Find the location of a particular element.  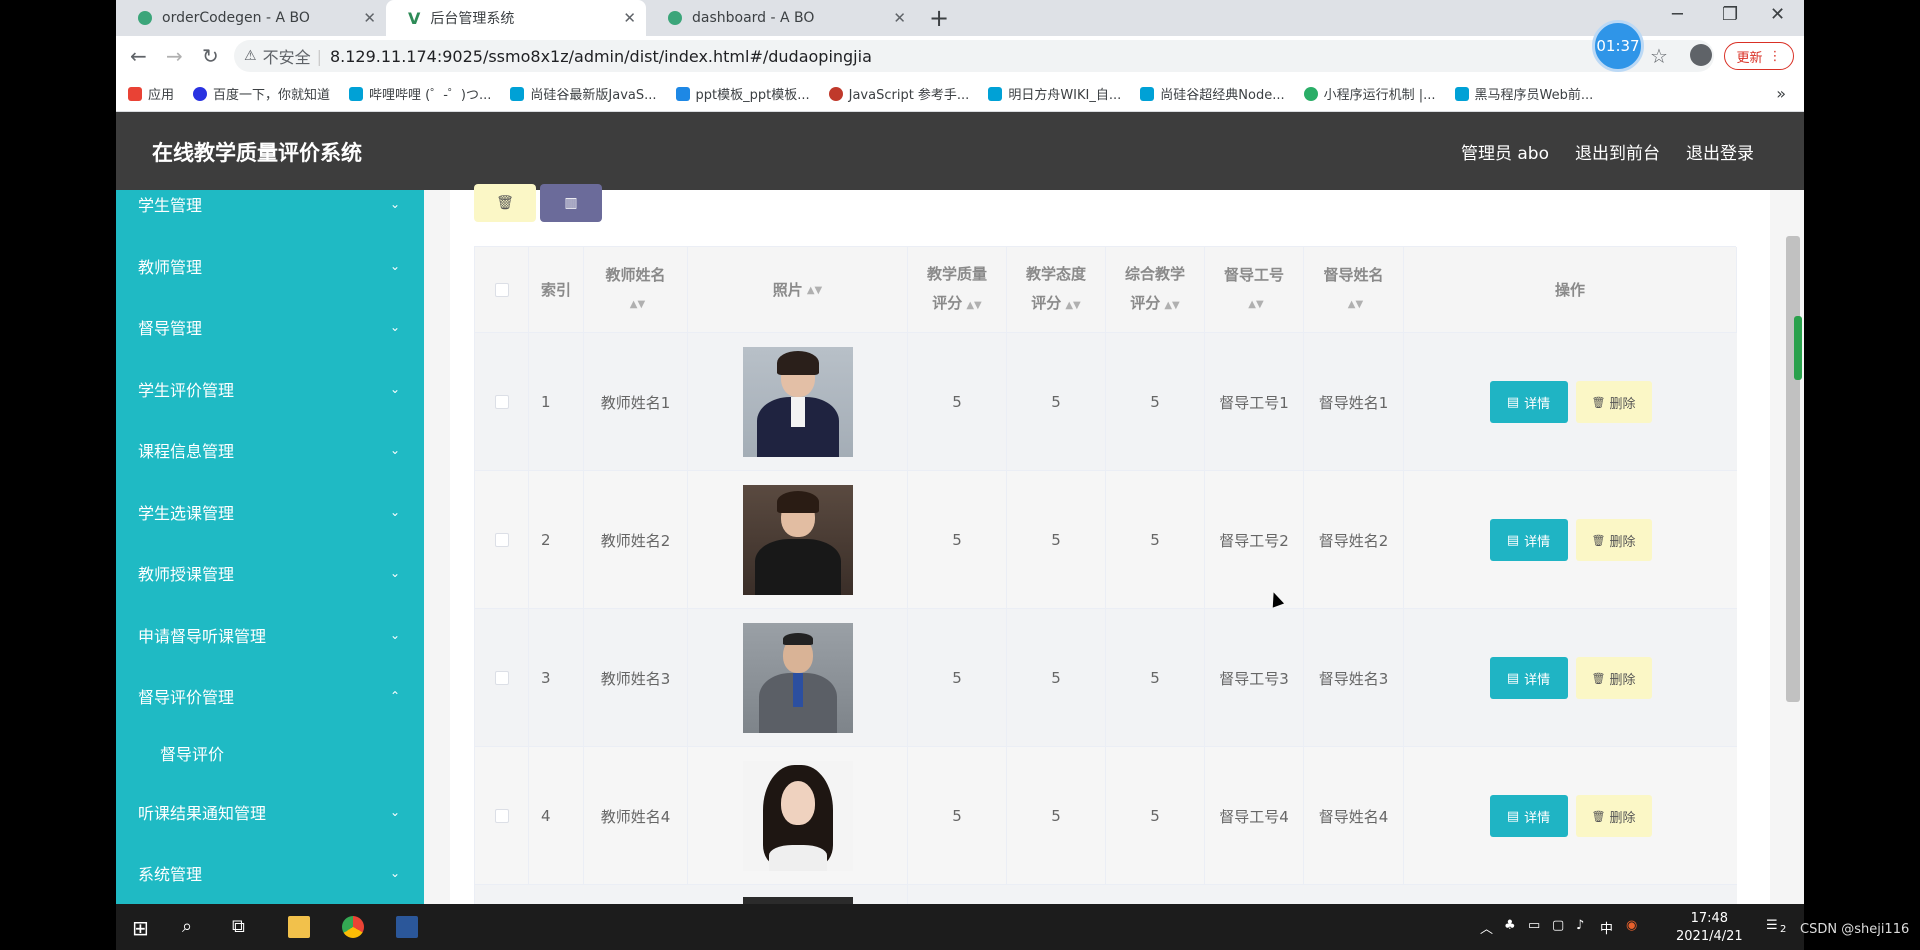

chrome-icon is located at coordinates (353, 927).